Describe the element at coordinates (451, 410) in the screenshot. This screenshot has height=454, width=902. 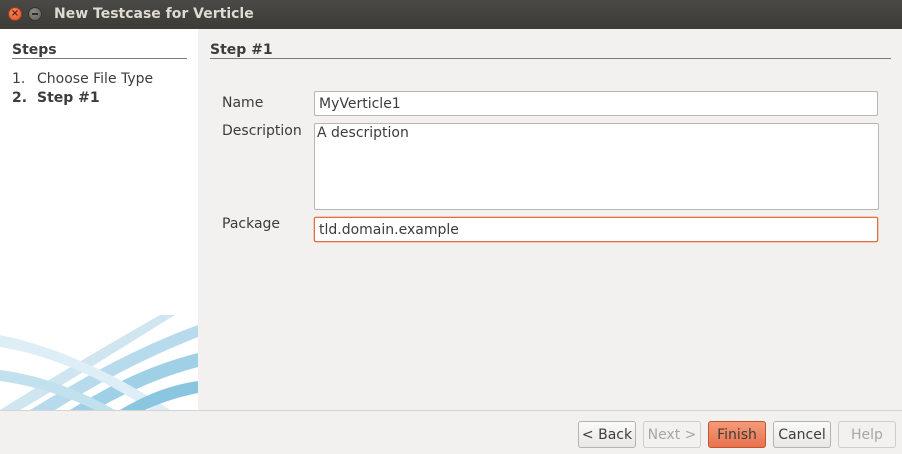
I see `button-bar-divider` at that location.